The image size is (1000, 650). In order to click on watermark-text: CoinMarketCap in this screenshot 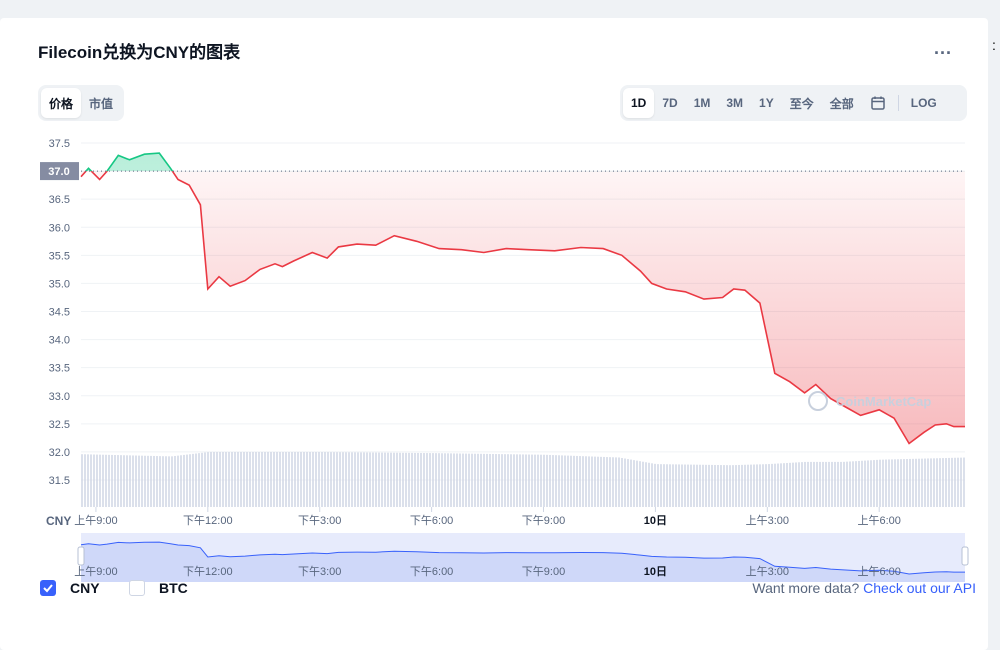, I will do `click(883, 401)`.